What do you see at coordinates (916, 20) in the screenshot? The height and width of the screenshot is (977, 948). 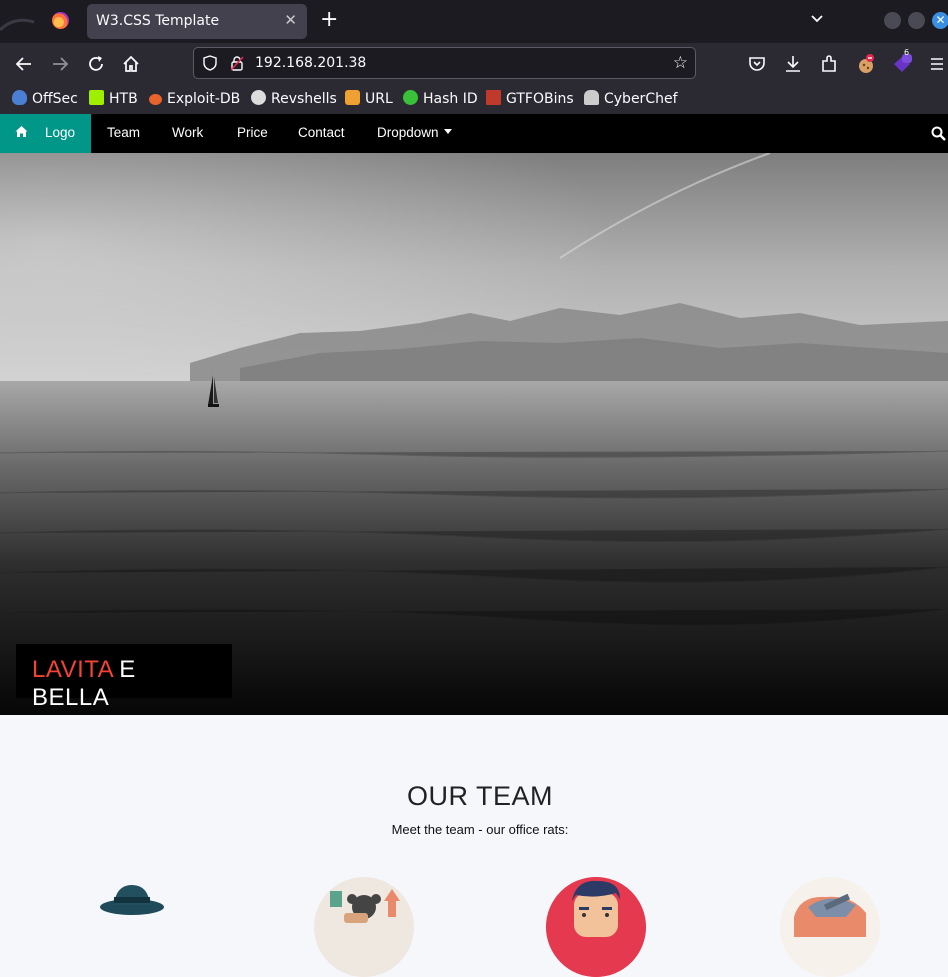 I see `maximize-button` at bounding box center [916, 20].